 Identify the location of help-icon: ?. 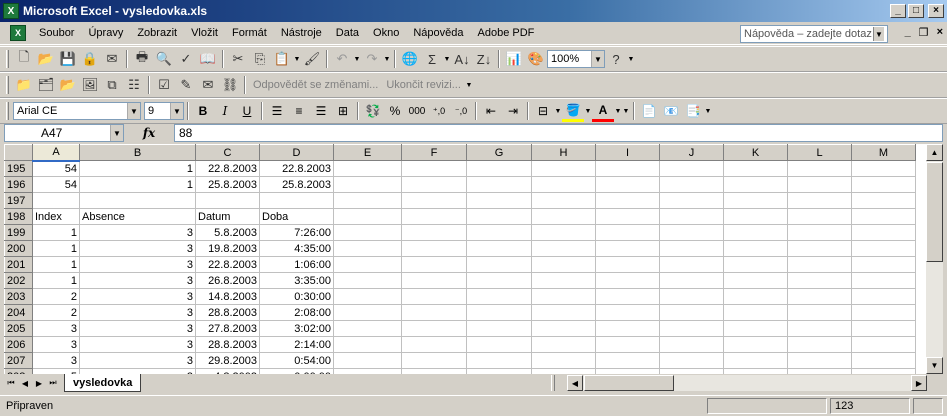
(616, 59).